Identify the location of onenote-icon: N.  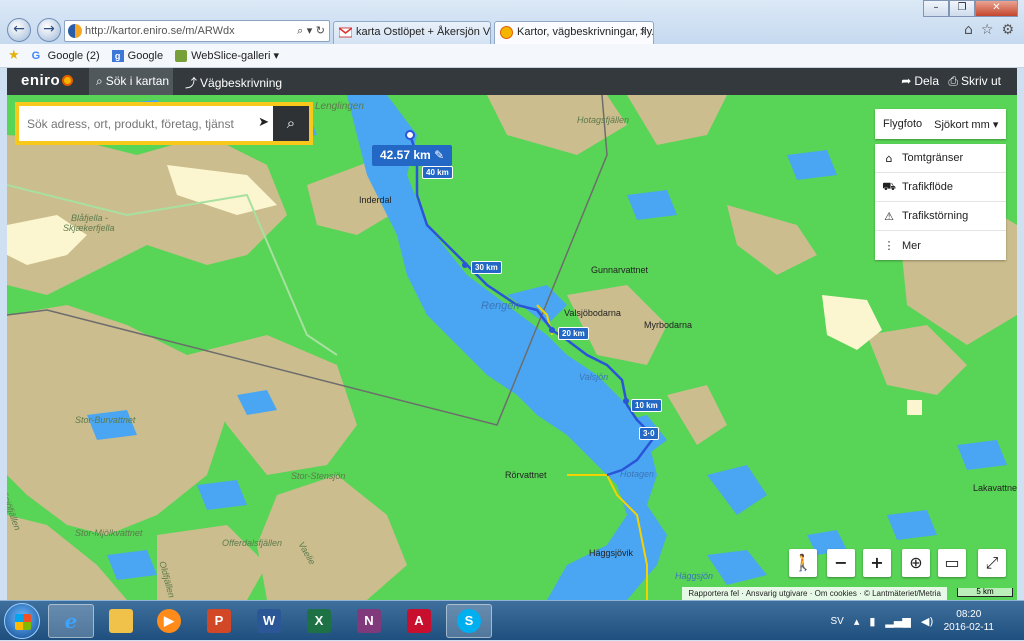
(369, 621).